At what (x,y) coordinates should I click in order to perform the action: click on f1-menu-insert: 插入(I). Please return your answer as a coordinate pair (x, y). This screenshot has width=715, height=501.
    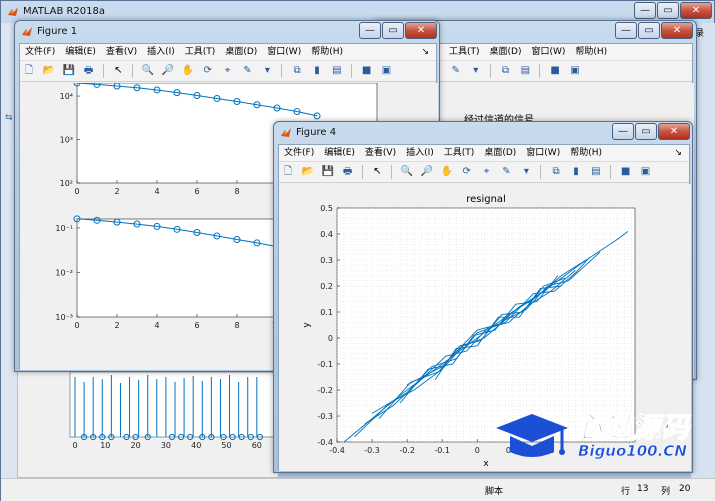
    Looking at the image, I should click on (161, 52).